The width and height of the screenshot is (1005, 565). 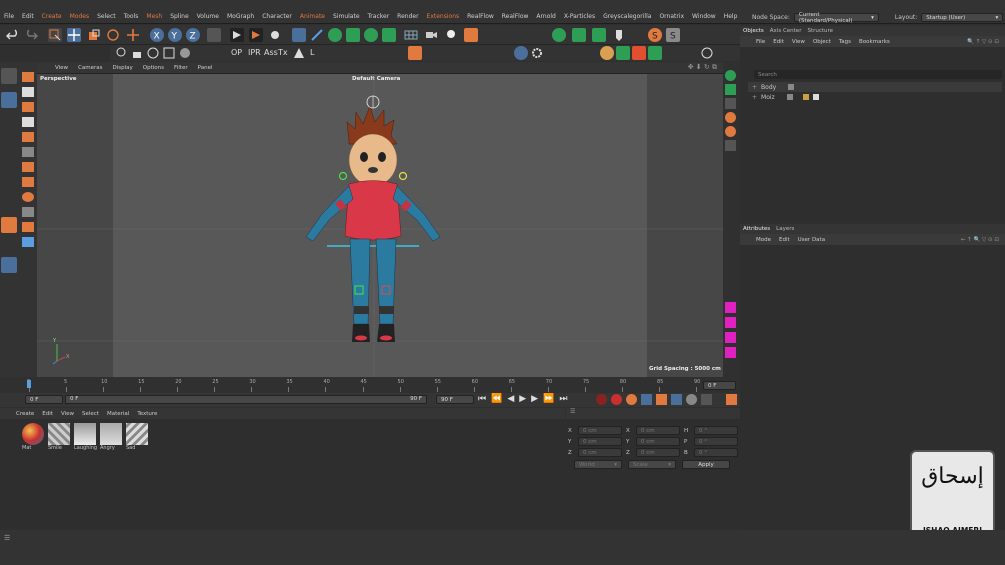 I want to click on cube-icon, so click(x=299, y=35).